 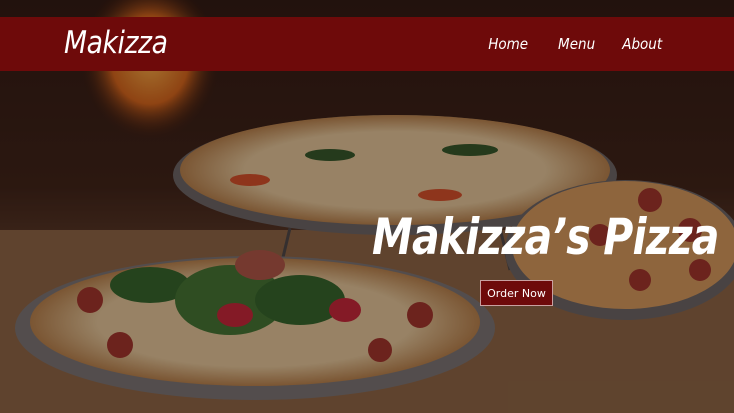 I want to click on nav-link-about: About, so click(x=642, y=44).